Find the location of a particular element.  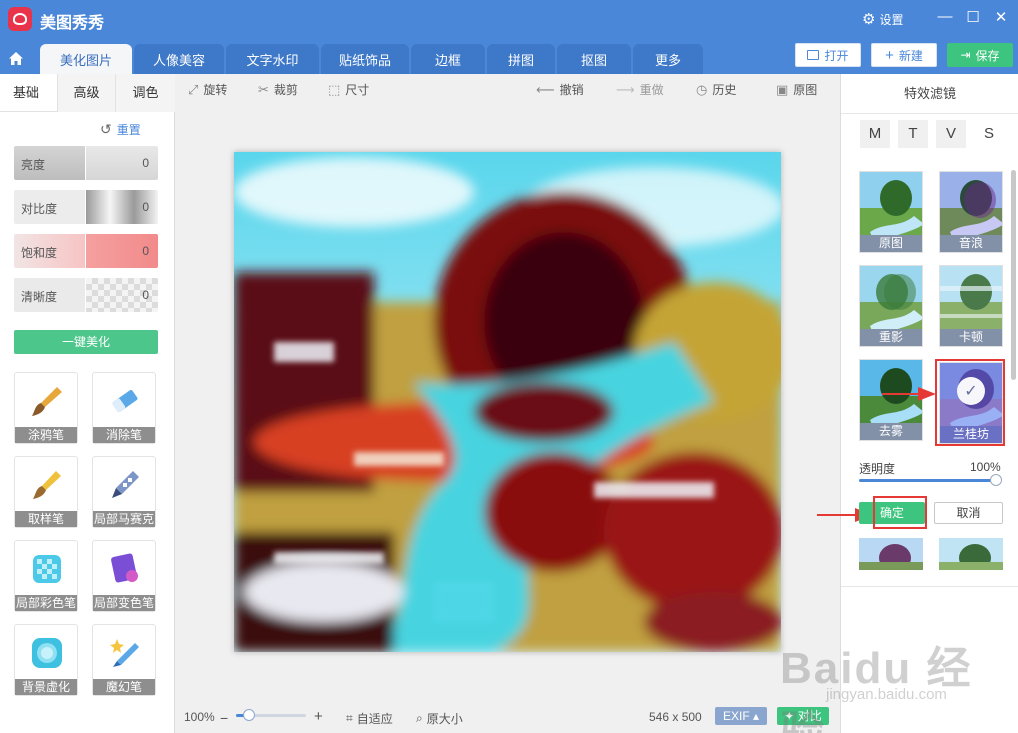

tool-local-recolor: 局部变色笔 is located at coordinates (124, 576).